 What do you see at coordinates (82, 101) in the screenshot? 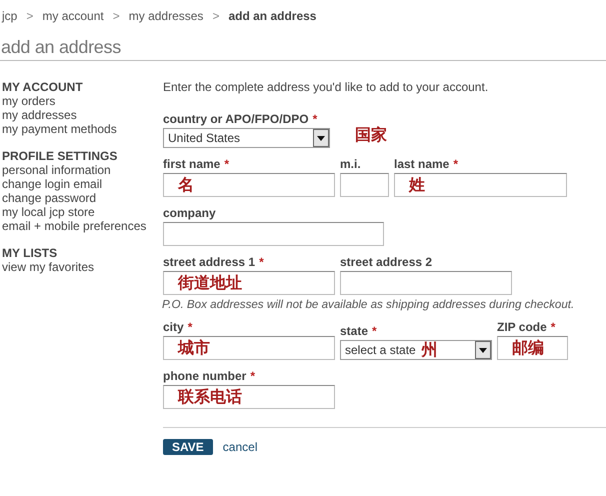
I see `sidebar-link: my orders` at bounding box center [82, 101].